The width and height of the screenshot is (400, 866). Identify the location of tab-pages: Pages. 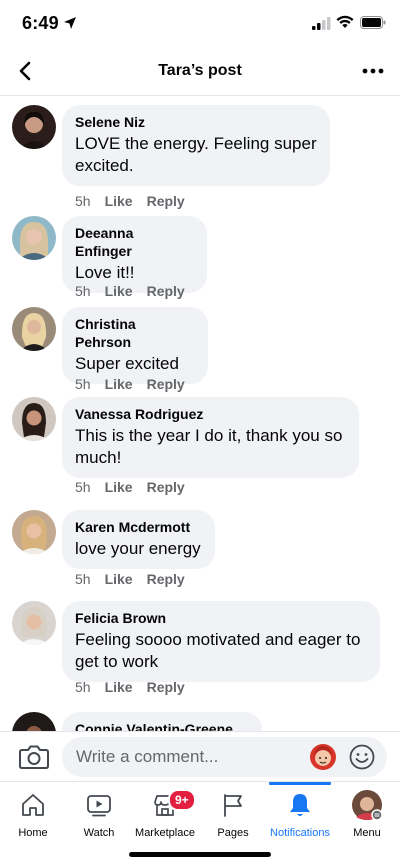
(233, 816).